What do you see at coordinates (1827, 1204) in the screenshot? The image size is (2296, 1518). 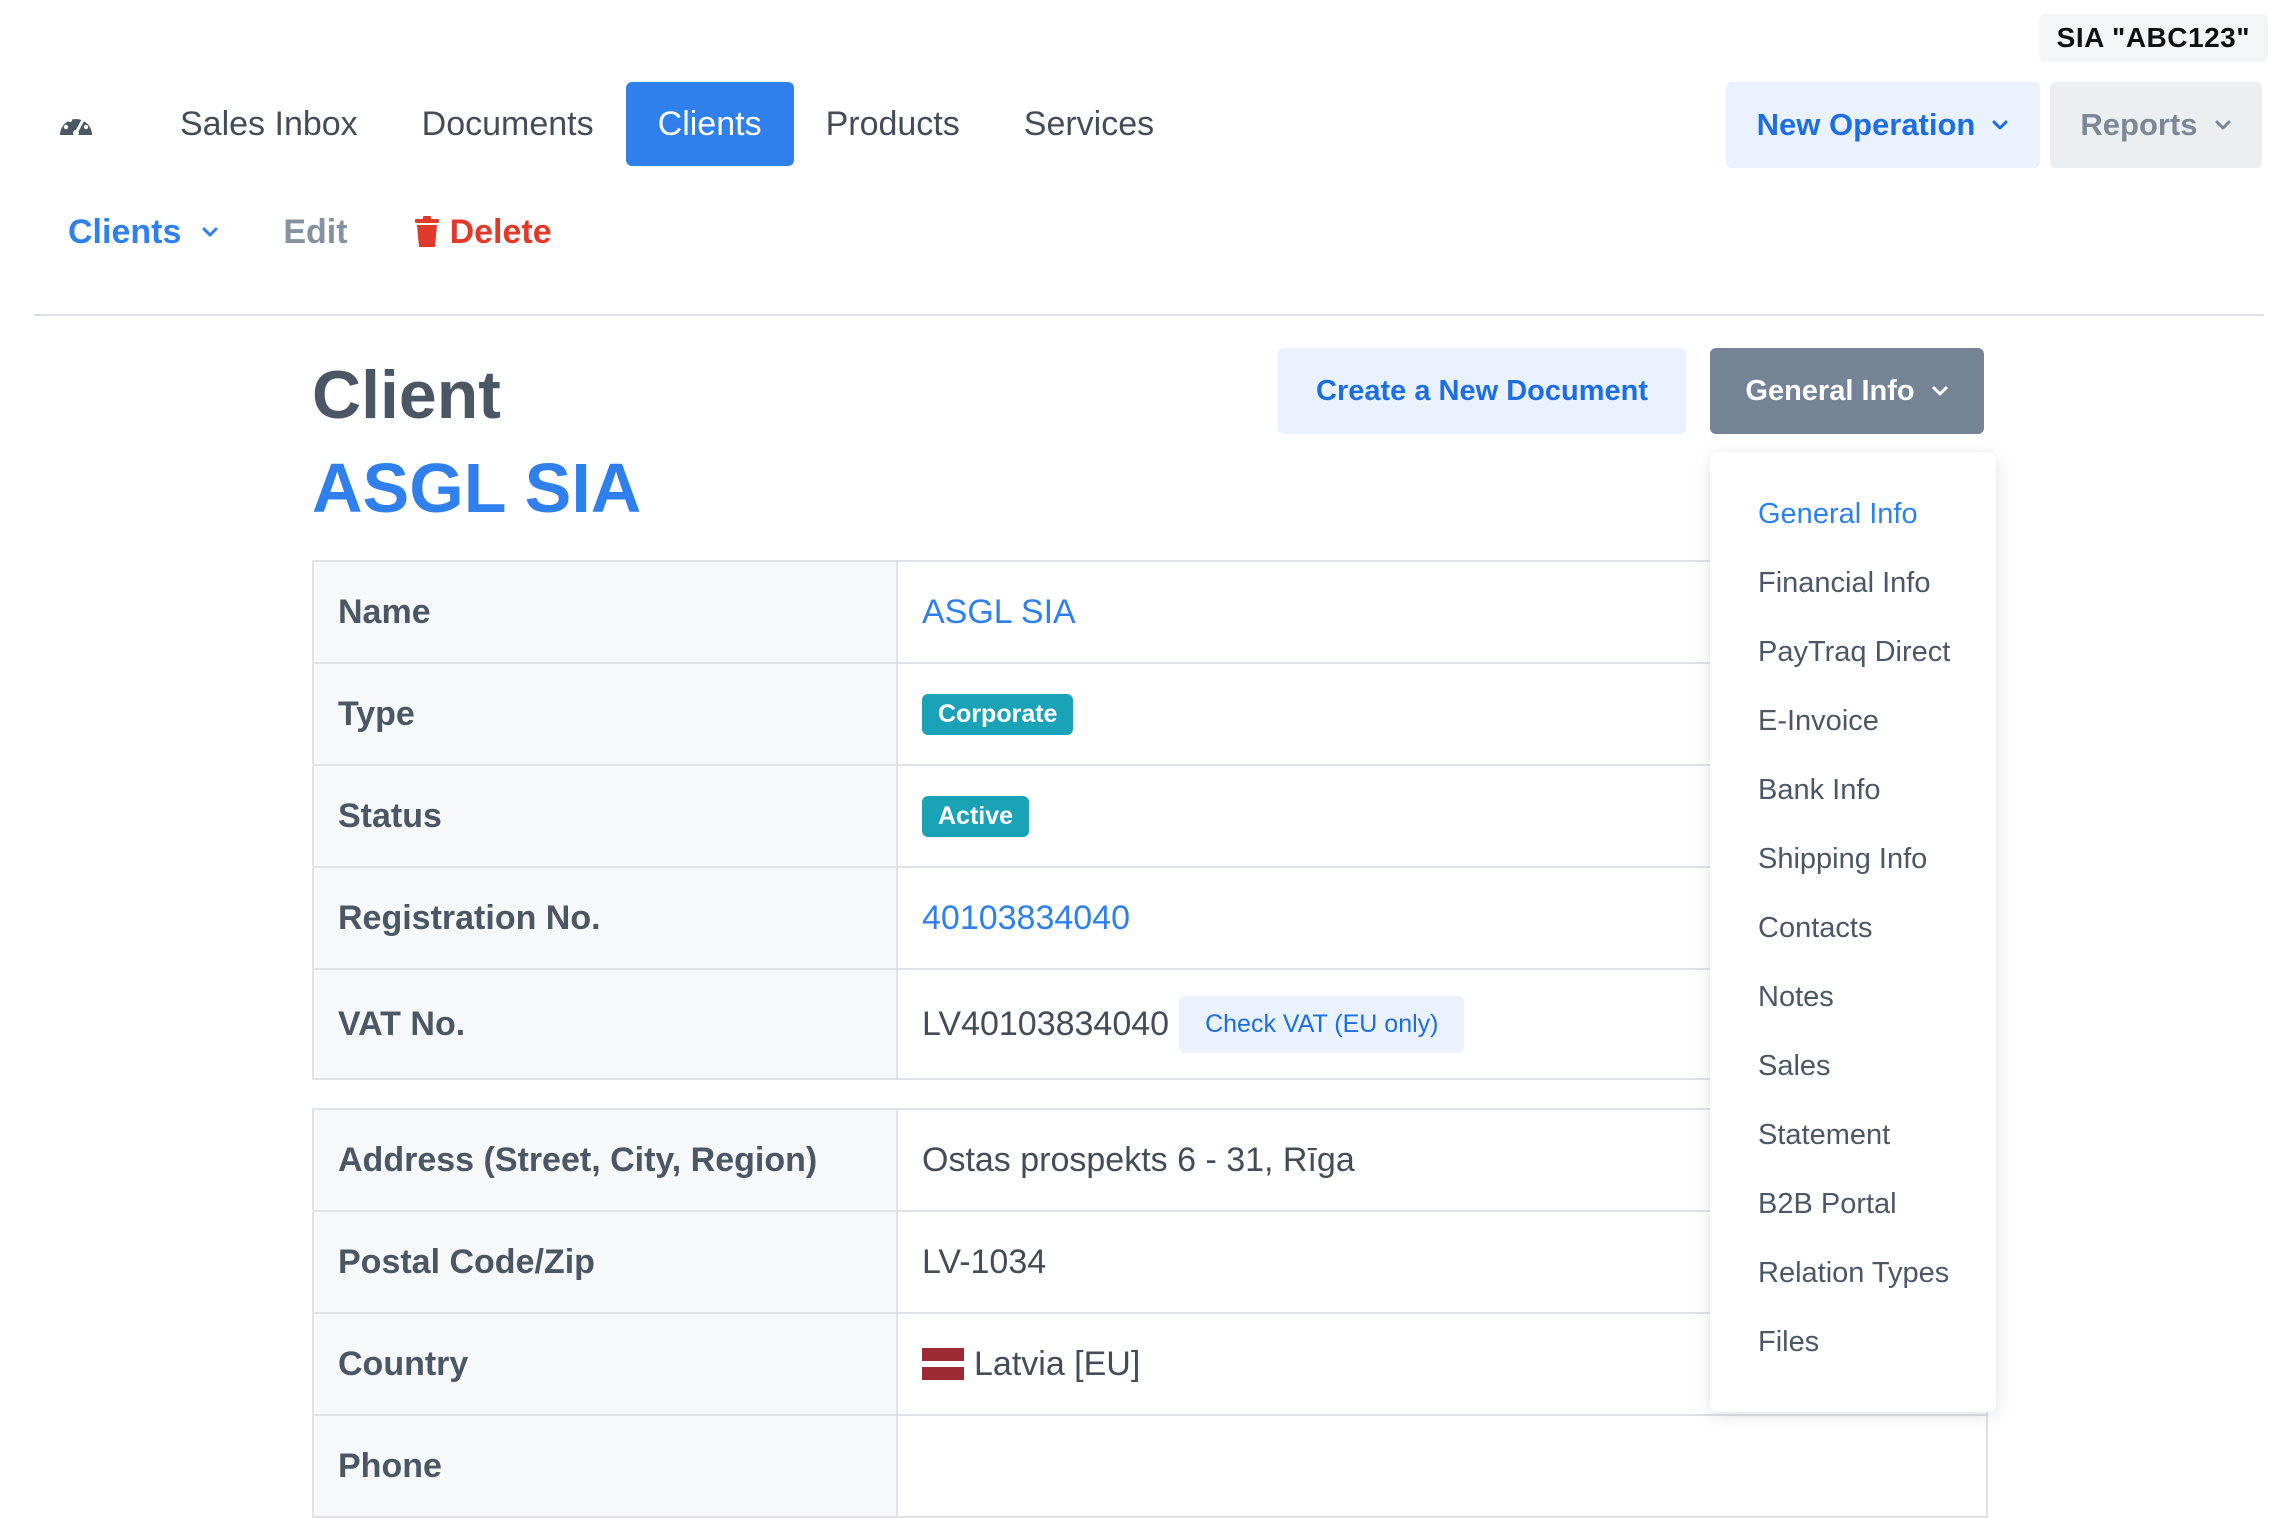 I see `menu-item-b2b-portal: B2B Portal` at bounding box center [1827, 1204].